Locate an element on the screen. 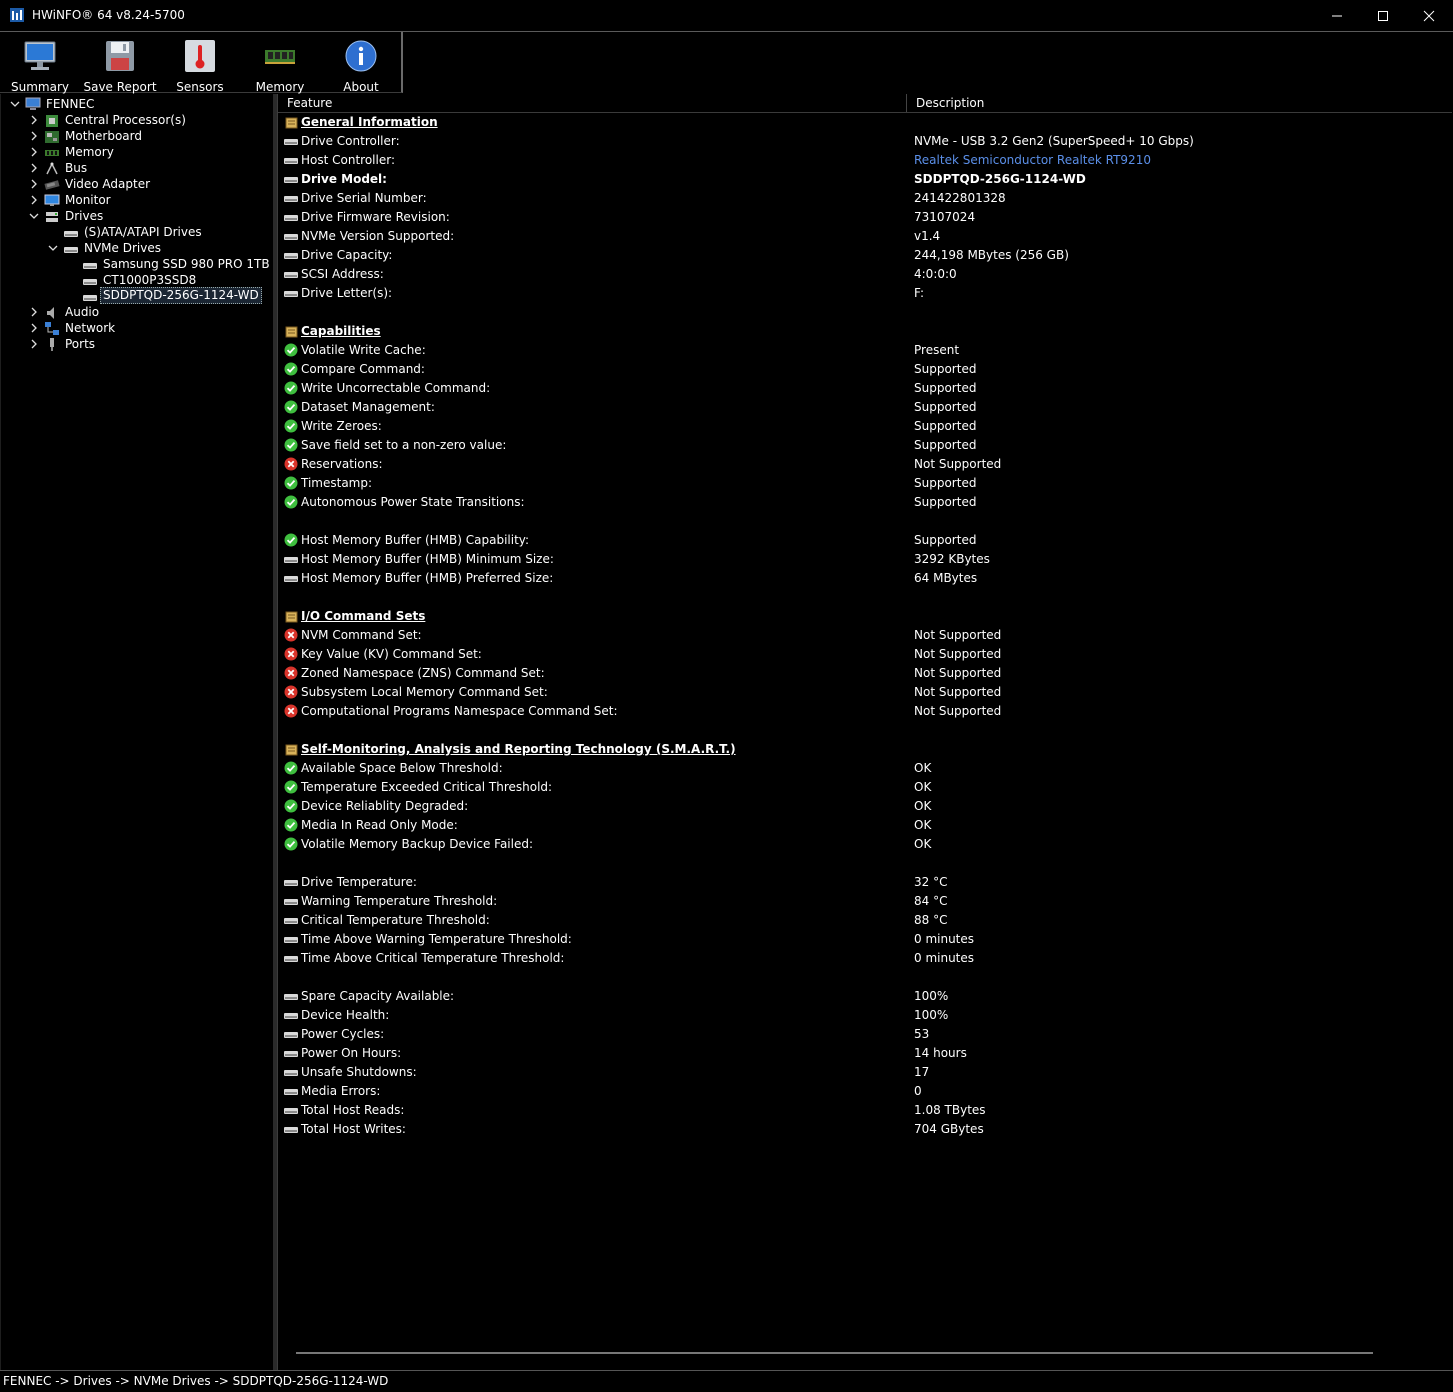 The image size is (1453, 1392). tree-item-s-ata-atapi-drives: (S)ATA/ATAPI Drives is located at coordinates (137, 232).